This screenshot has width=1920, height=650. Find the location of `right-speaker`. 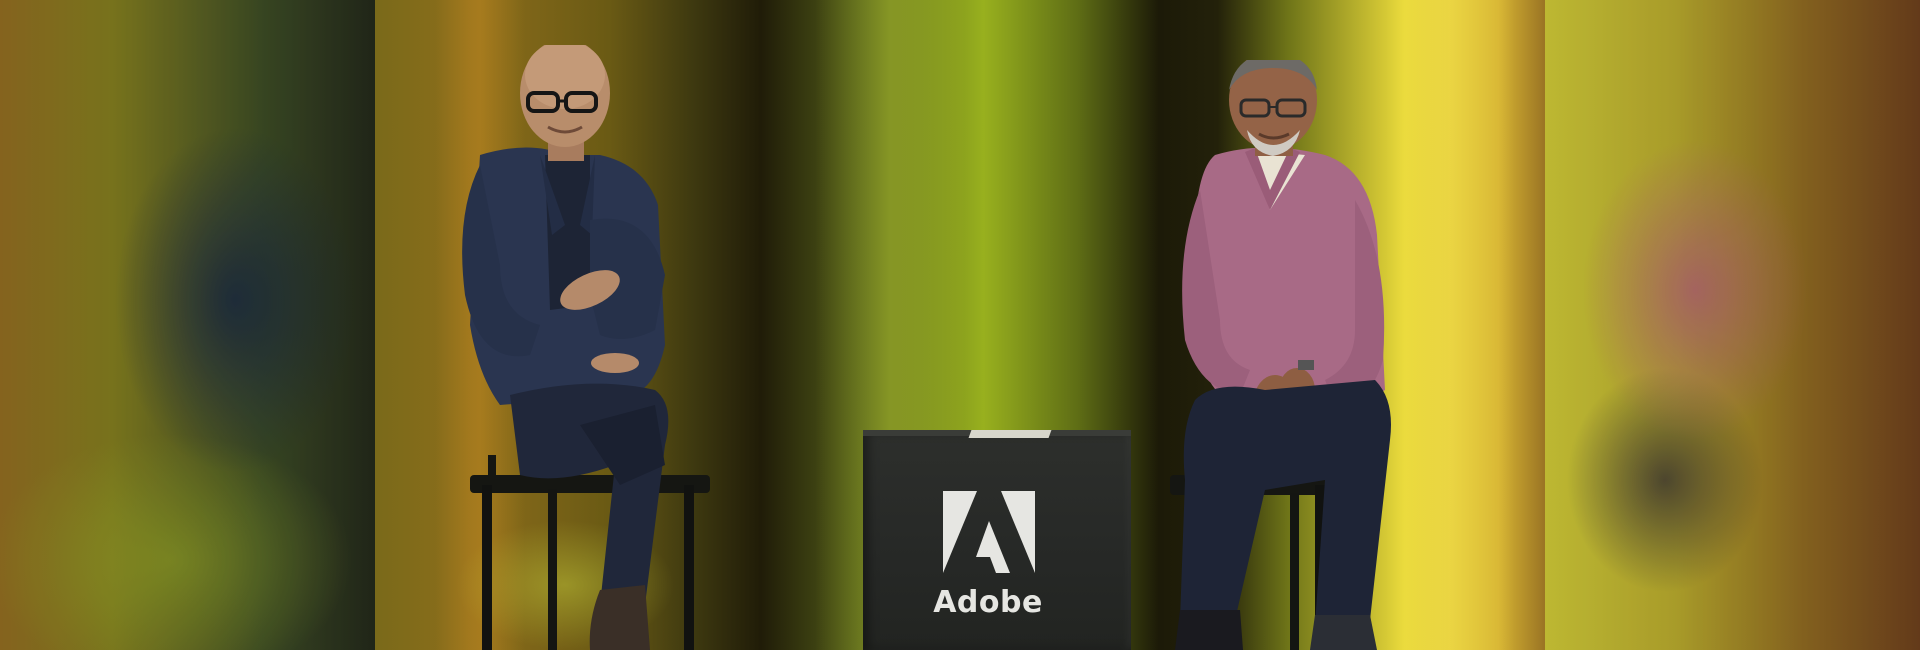

right-speaker is located at coordinates (1300, 355).